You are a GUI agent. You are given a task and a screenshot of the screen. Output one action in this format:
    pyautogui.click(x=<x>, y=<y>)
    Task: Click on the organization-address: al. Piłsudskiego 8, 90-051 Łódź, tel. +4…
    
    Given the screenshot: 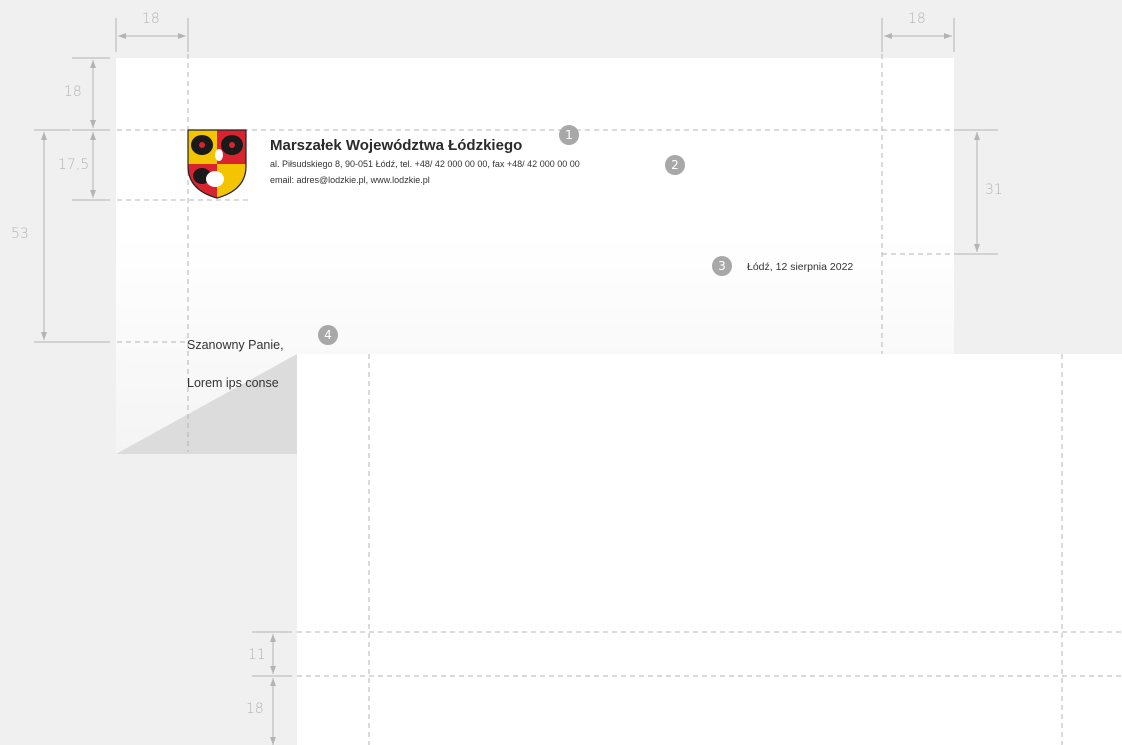 What is the action you would take?
    pyautogui.click(x=425, y=164)
    